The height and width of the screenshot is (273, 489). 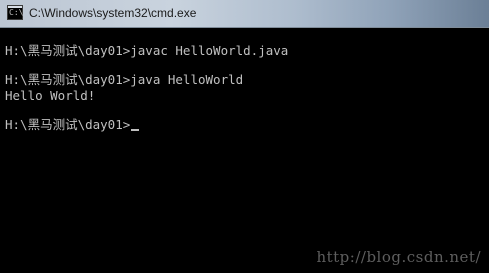 What do you see at coordinates (113, 13) in the screenshot?
I see `window-title: C:\Windows\system32\cmd.exe` at bounding box center [113, 13].